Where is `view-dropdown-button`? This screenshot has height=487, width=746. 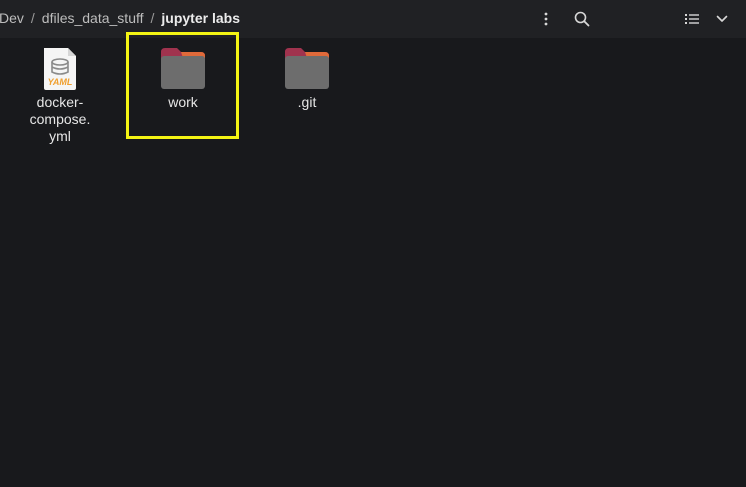 view-dropdown-button is located at coordinates (722, 19).